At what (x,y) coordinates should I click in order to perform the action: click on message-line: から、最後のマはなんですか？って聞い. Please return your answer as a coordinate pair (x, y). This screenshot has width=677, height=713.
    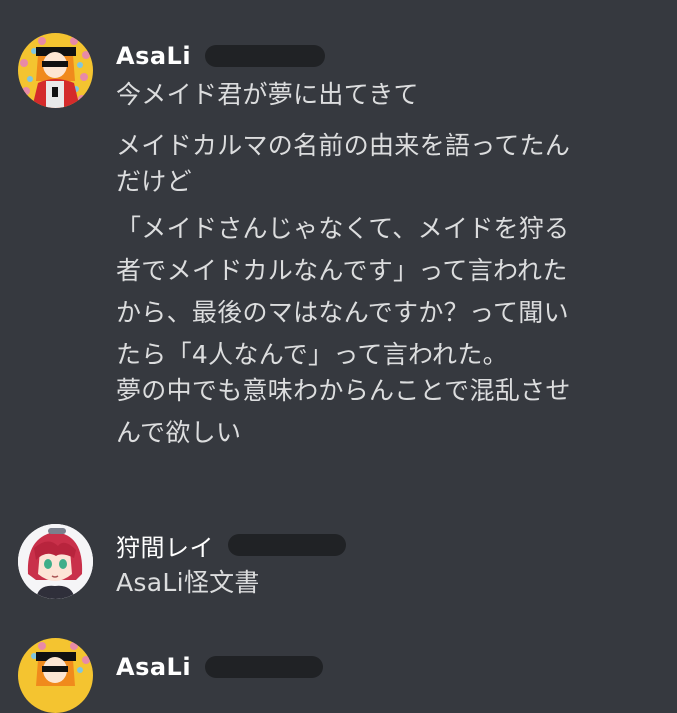
    Looking at the image, I should click on (342, 312).